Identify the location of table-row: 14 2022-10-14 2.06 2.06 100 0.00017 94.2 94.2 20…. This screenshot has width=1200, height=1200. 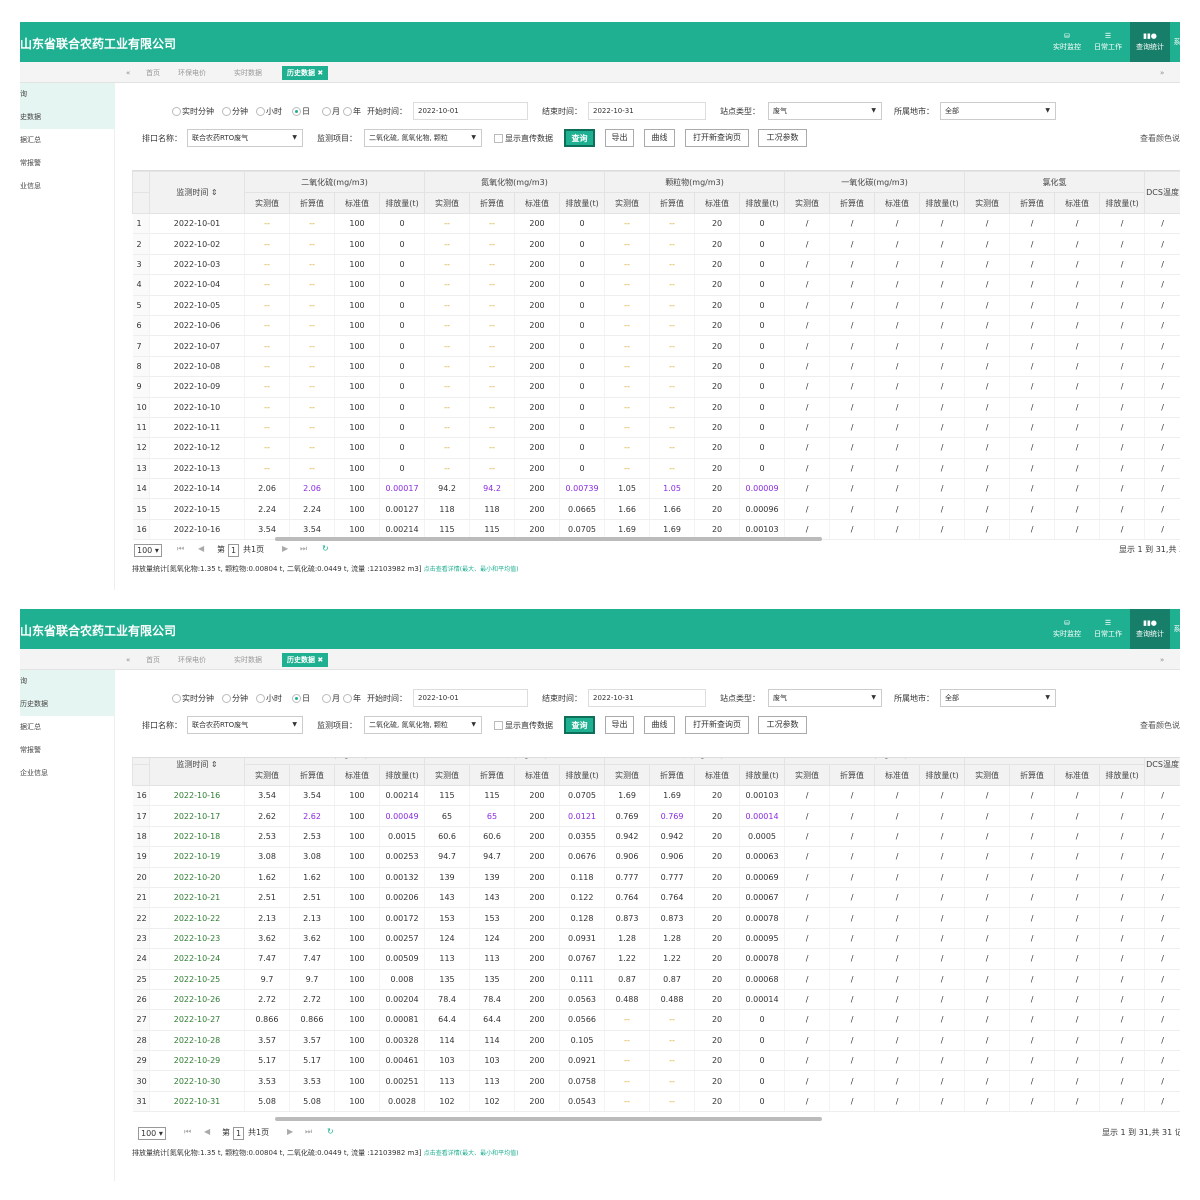
(656, 489).